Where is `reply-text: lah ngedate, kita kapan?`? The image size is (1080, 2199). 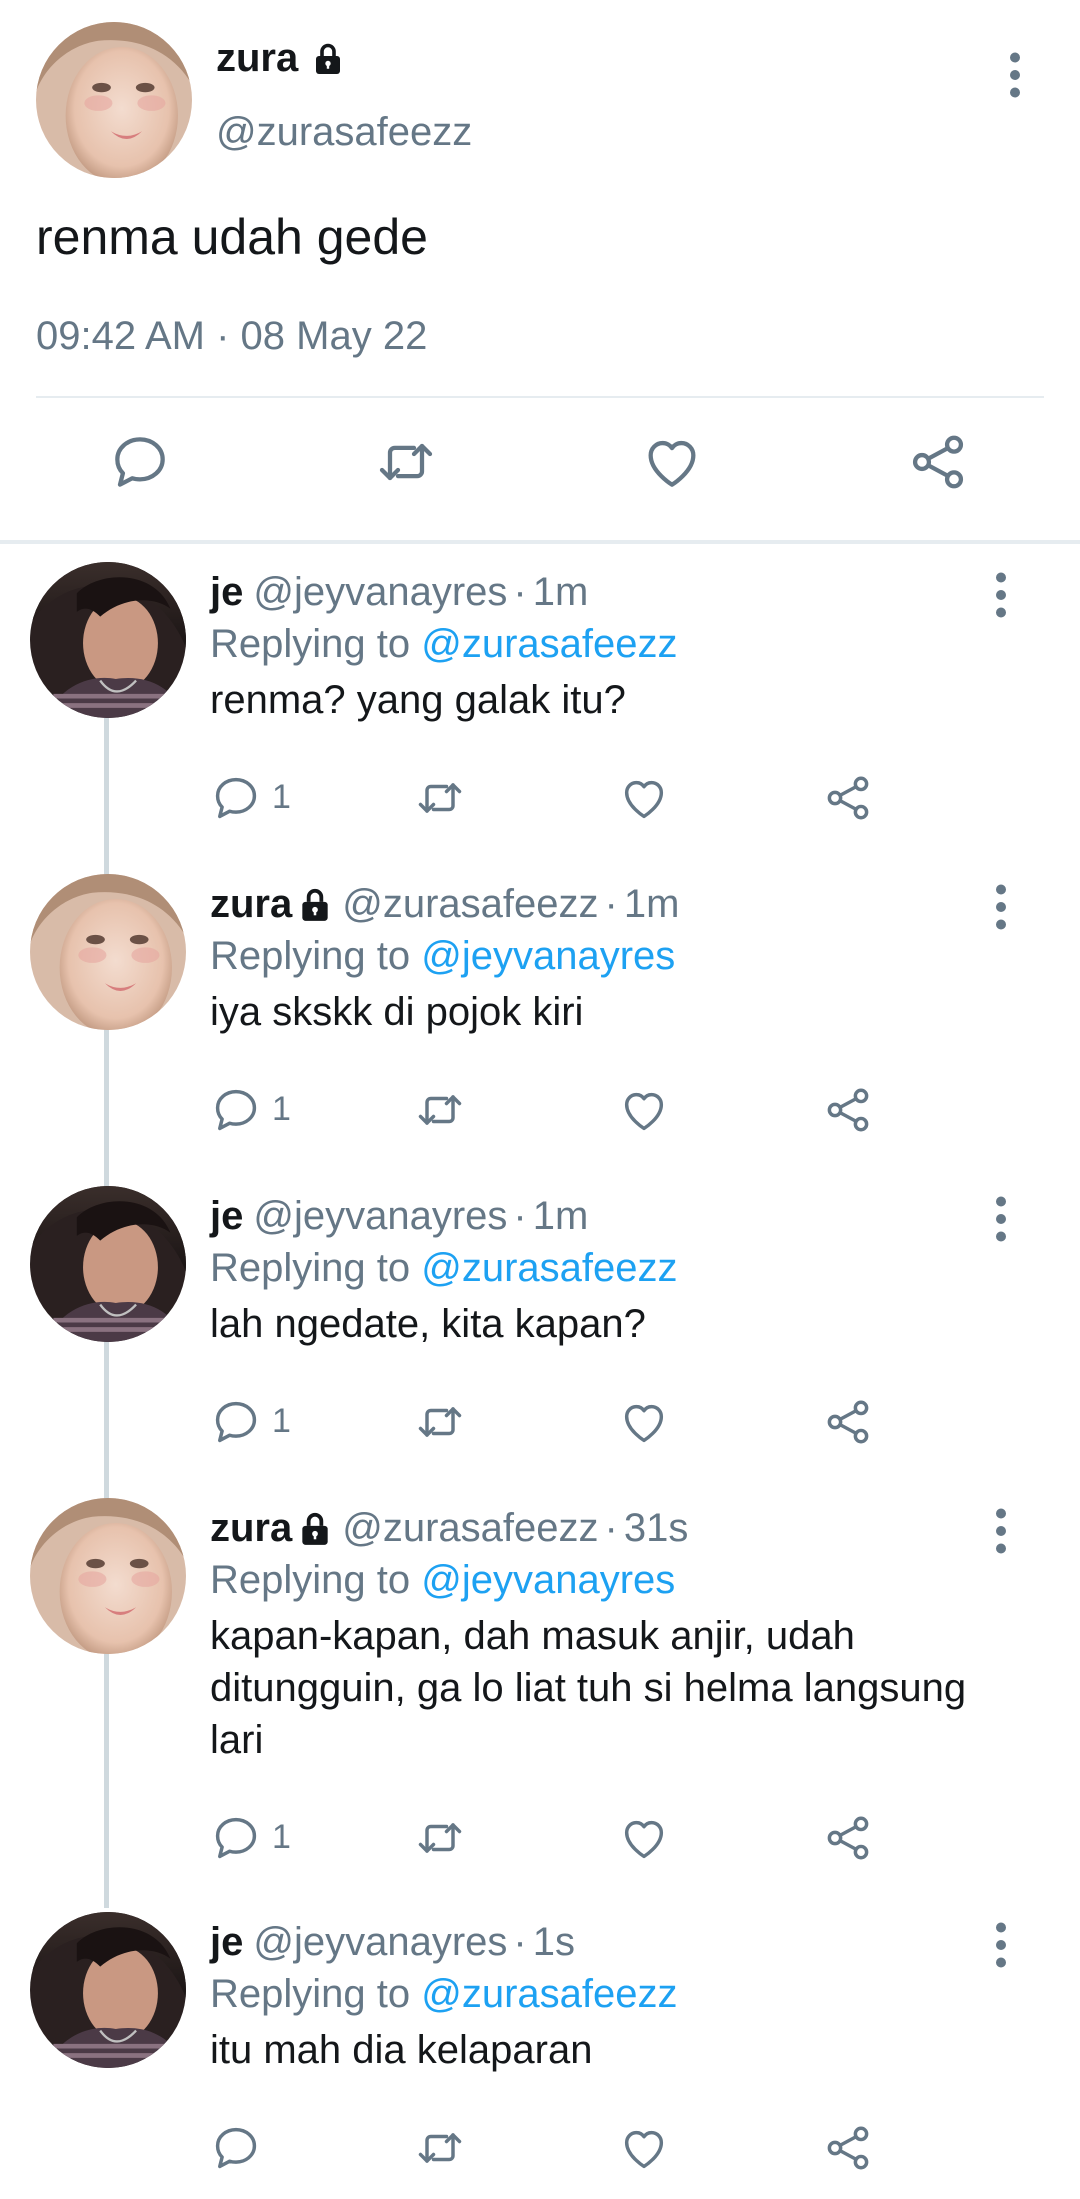 reply-text: lah ngedate, kita kapan? is located at coordinates (428, 1324).